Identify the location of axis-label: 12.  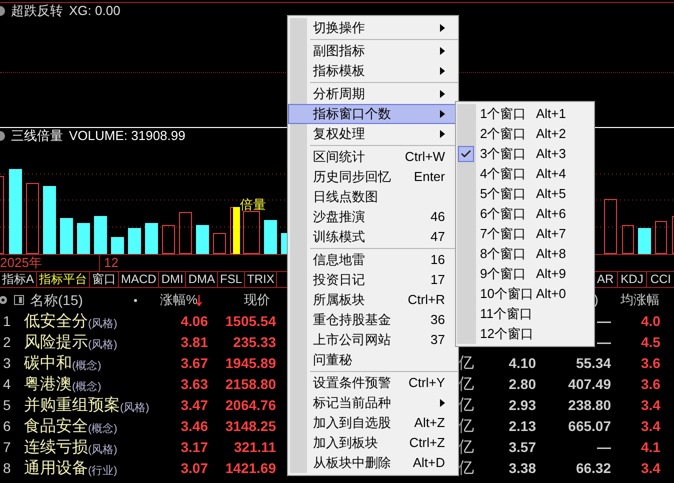
(110, 263).